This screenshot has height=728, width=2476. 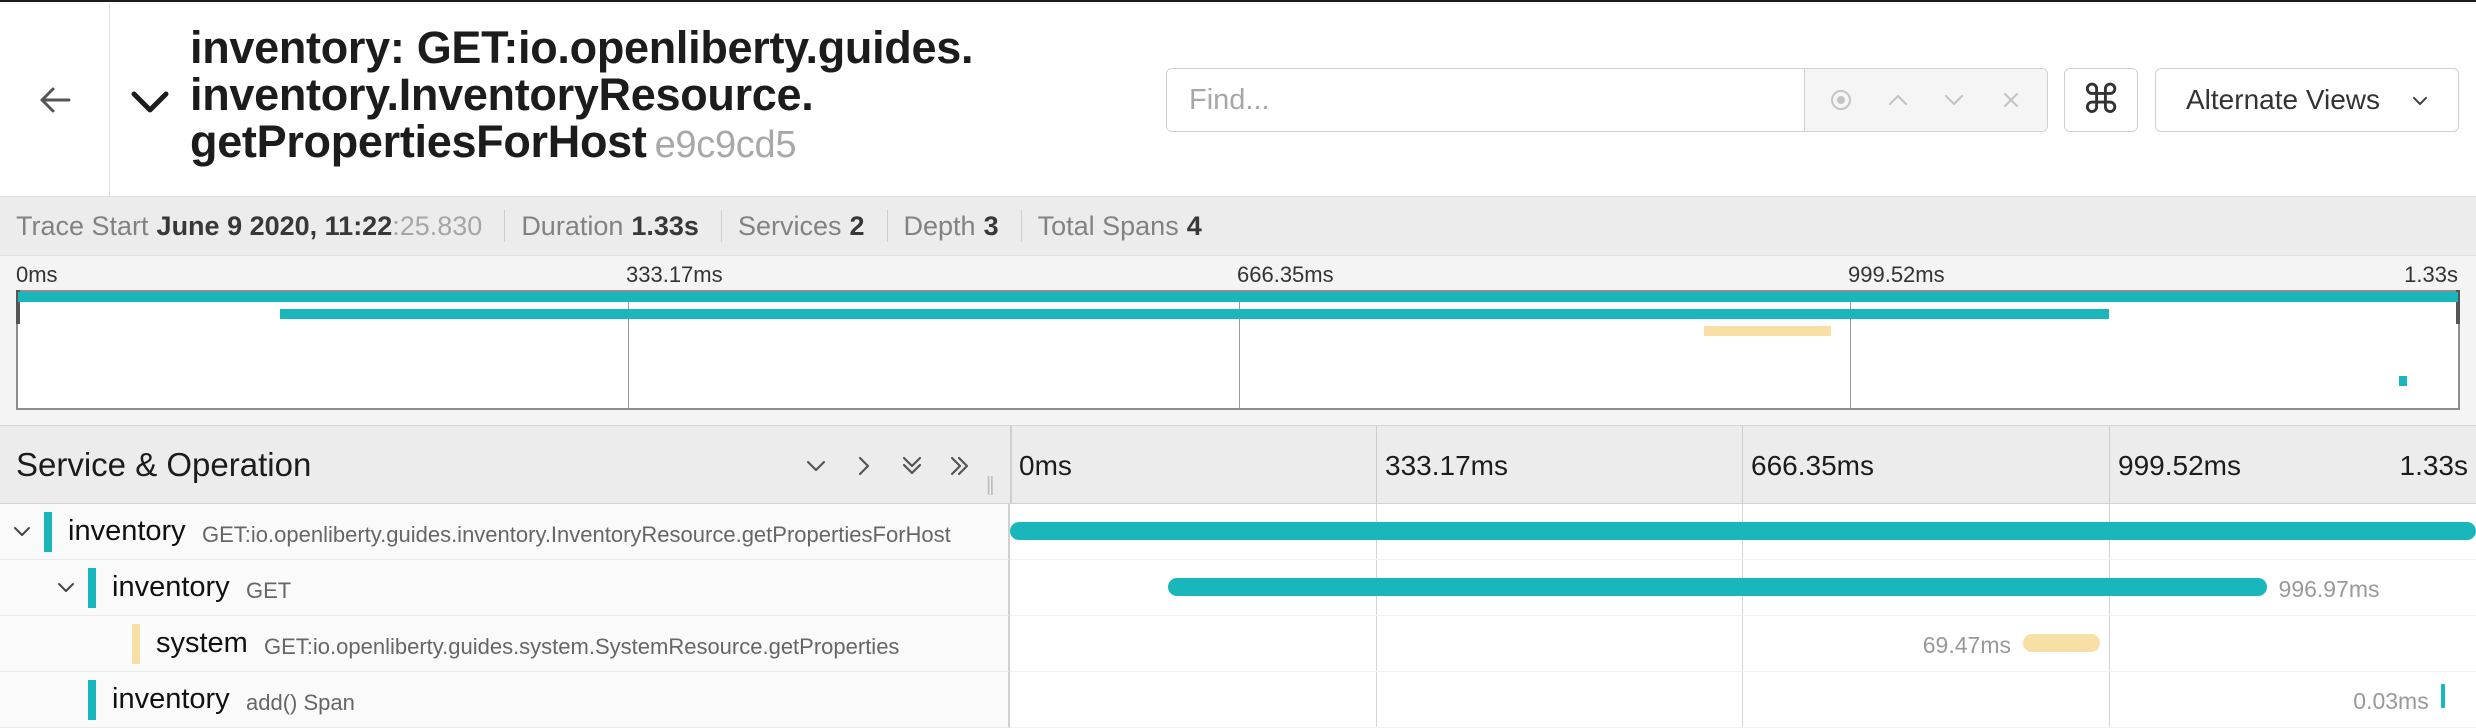 I want to click on minimap-tick-label: 1.33s, so click(x=2431, y=274).